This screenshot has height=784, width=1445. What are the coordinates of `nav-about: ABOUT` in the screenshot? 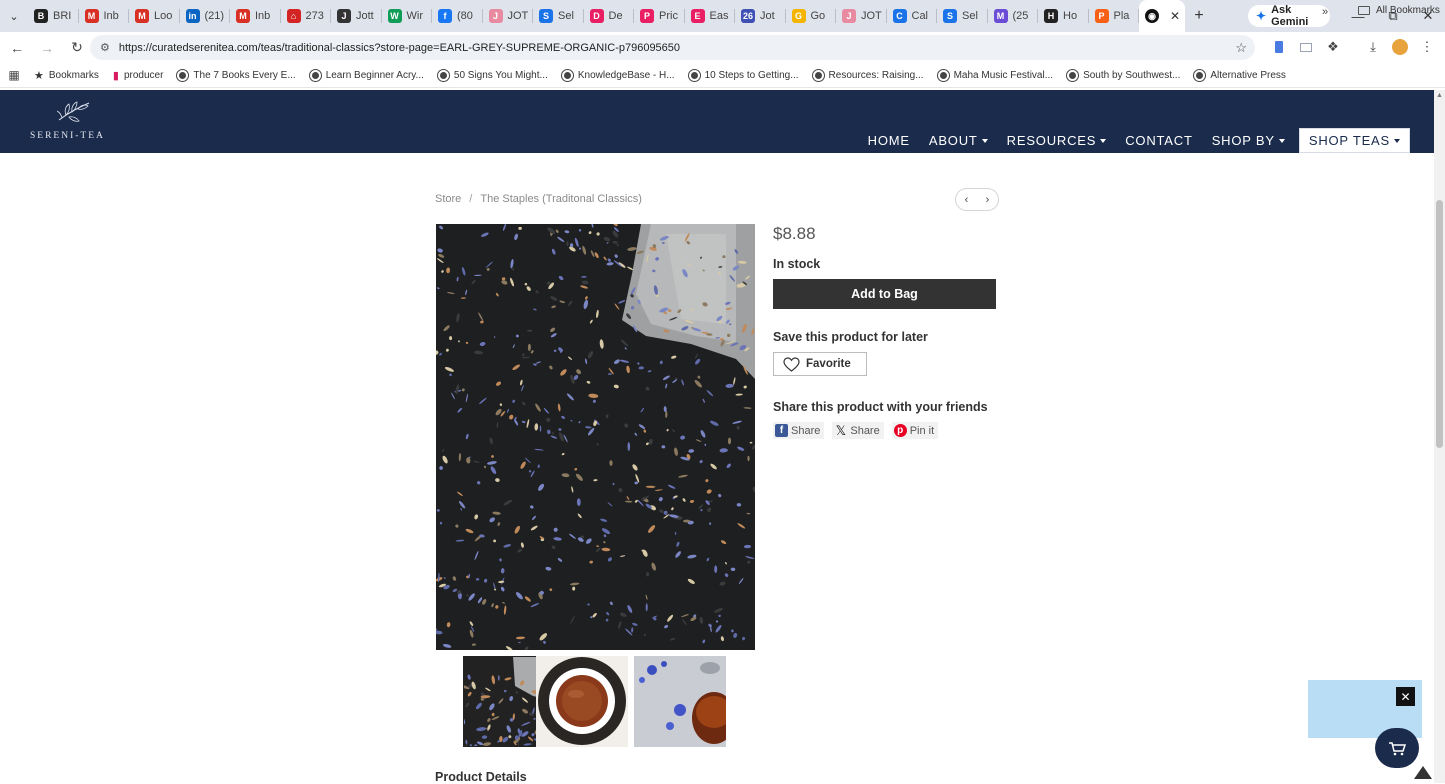 It's located at (958, 140).